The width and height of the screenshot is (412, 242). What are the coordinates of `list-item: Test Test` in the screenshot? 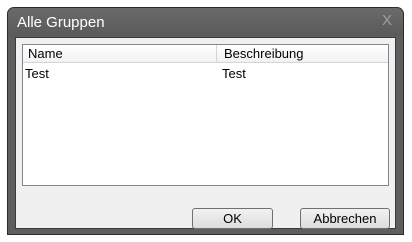 It's located at (205, 74).